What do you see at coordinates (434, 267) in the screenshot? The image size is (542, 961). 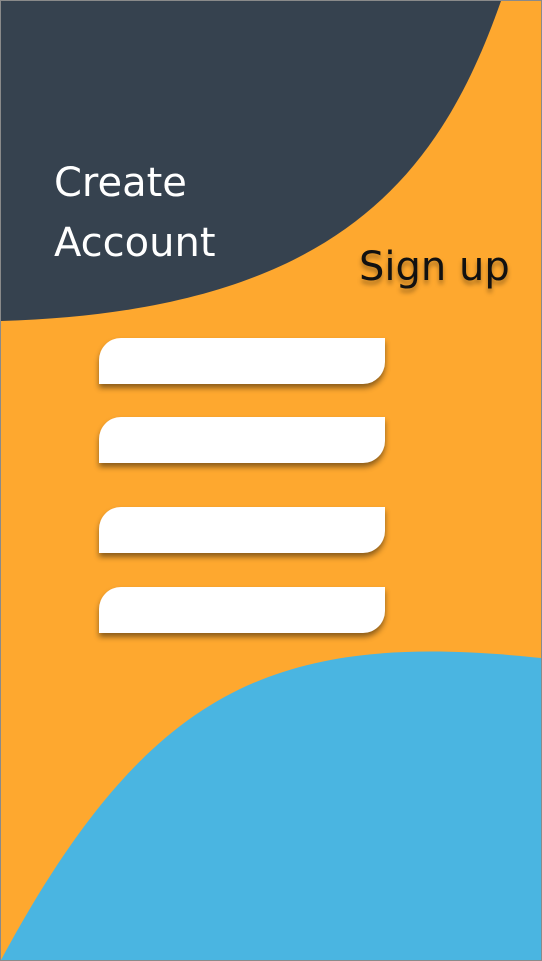 I see `signup-button: Sign up` at bounding box center [434, 267].